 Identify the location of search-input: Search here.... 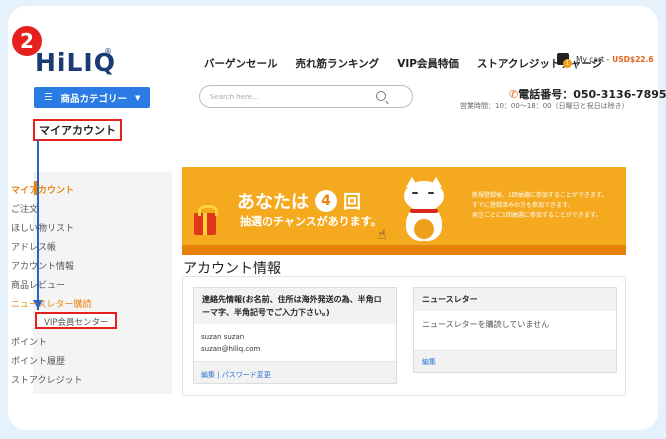
(306, 96).